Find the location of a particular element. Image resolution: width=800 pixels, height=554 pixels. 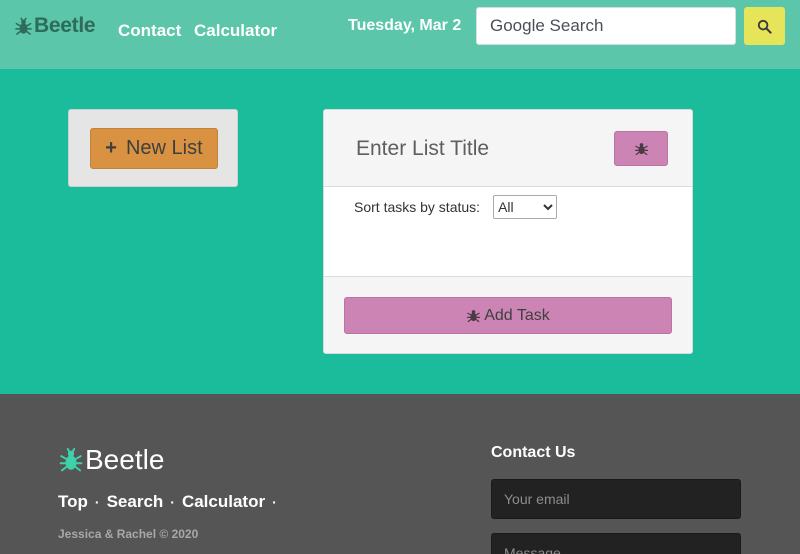

footer-link-calculator: Calculator is located at coordinates (223, 502).